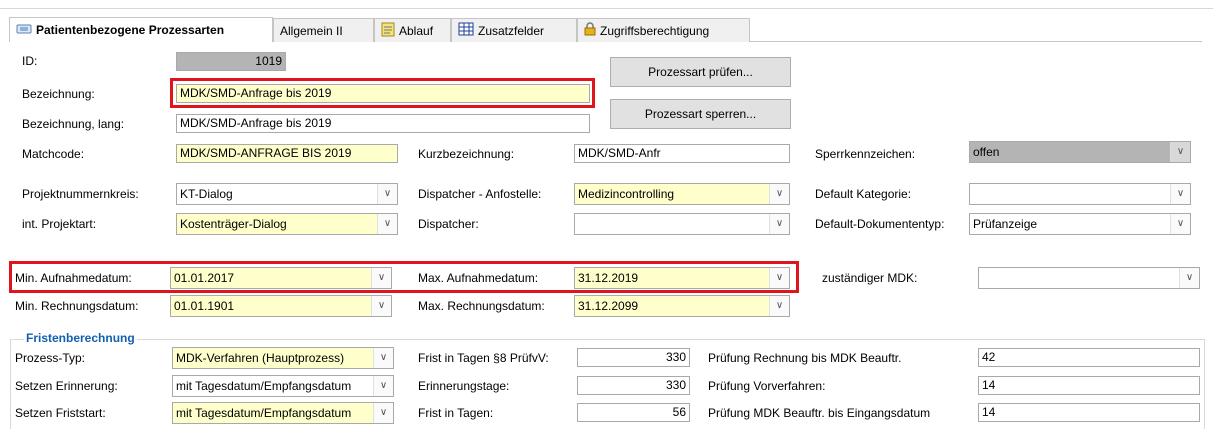 The image size is (1213, 429). Describe the element at coordinates (264, 386) in the screenshot. I see `setzen-erinnerung-value: mit Tagesdatum/Empfangsdatum` at that location.